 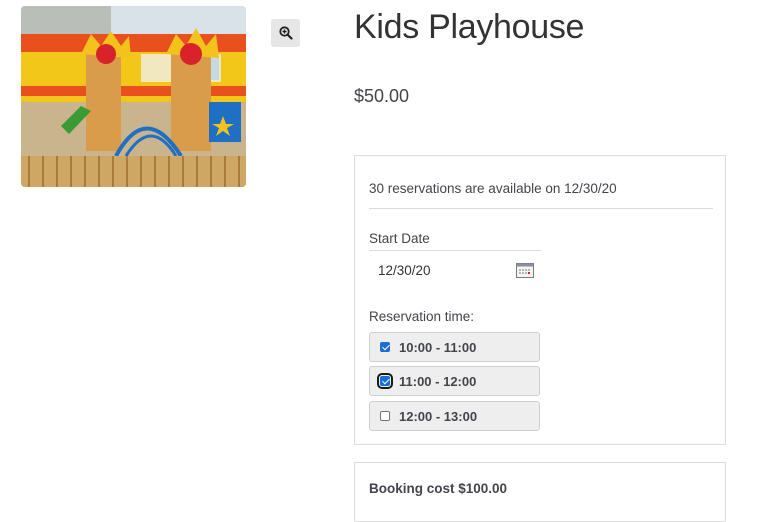 I want to click on booking-cost: Booking cost $100.00, so click(x=438, y=488).